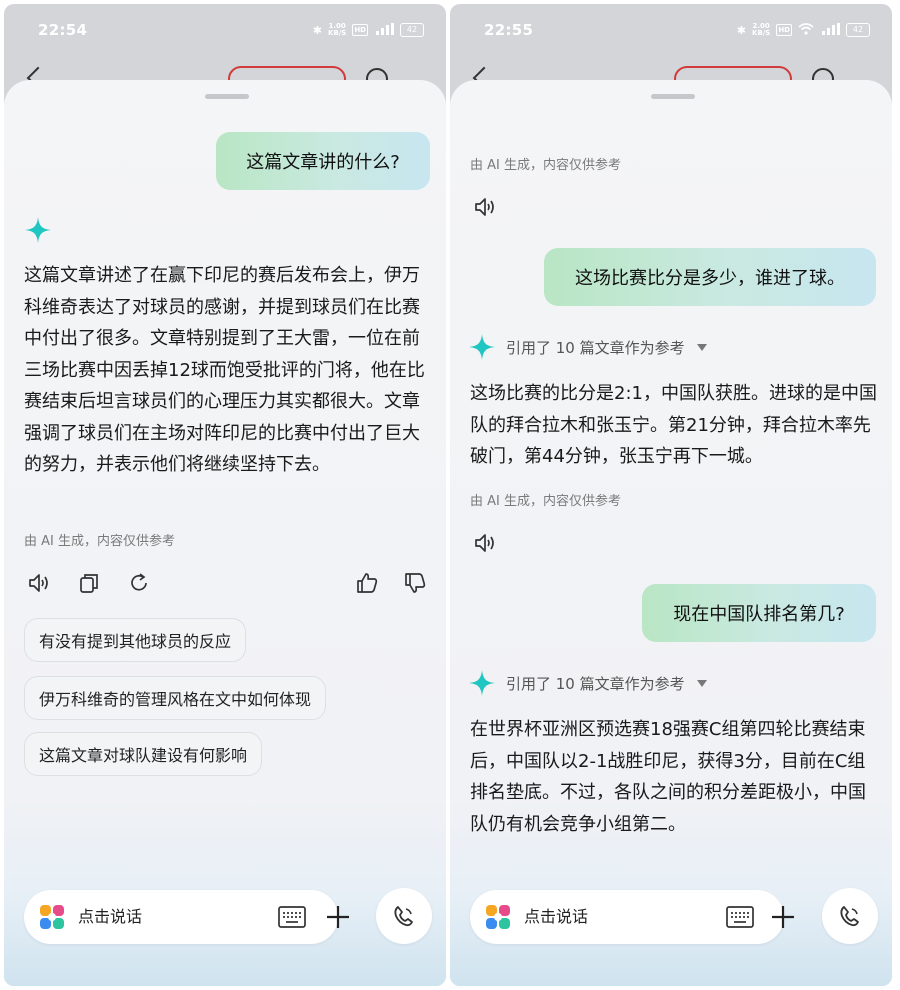 This screenshot has height=990, width=900. Describe the element at coordinates (806, 30) in the screenshot. I see `wifi-icon` at that location.